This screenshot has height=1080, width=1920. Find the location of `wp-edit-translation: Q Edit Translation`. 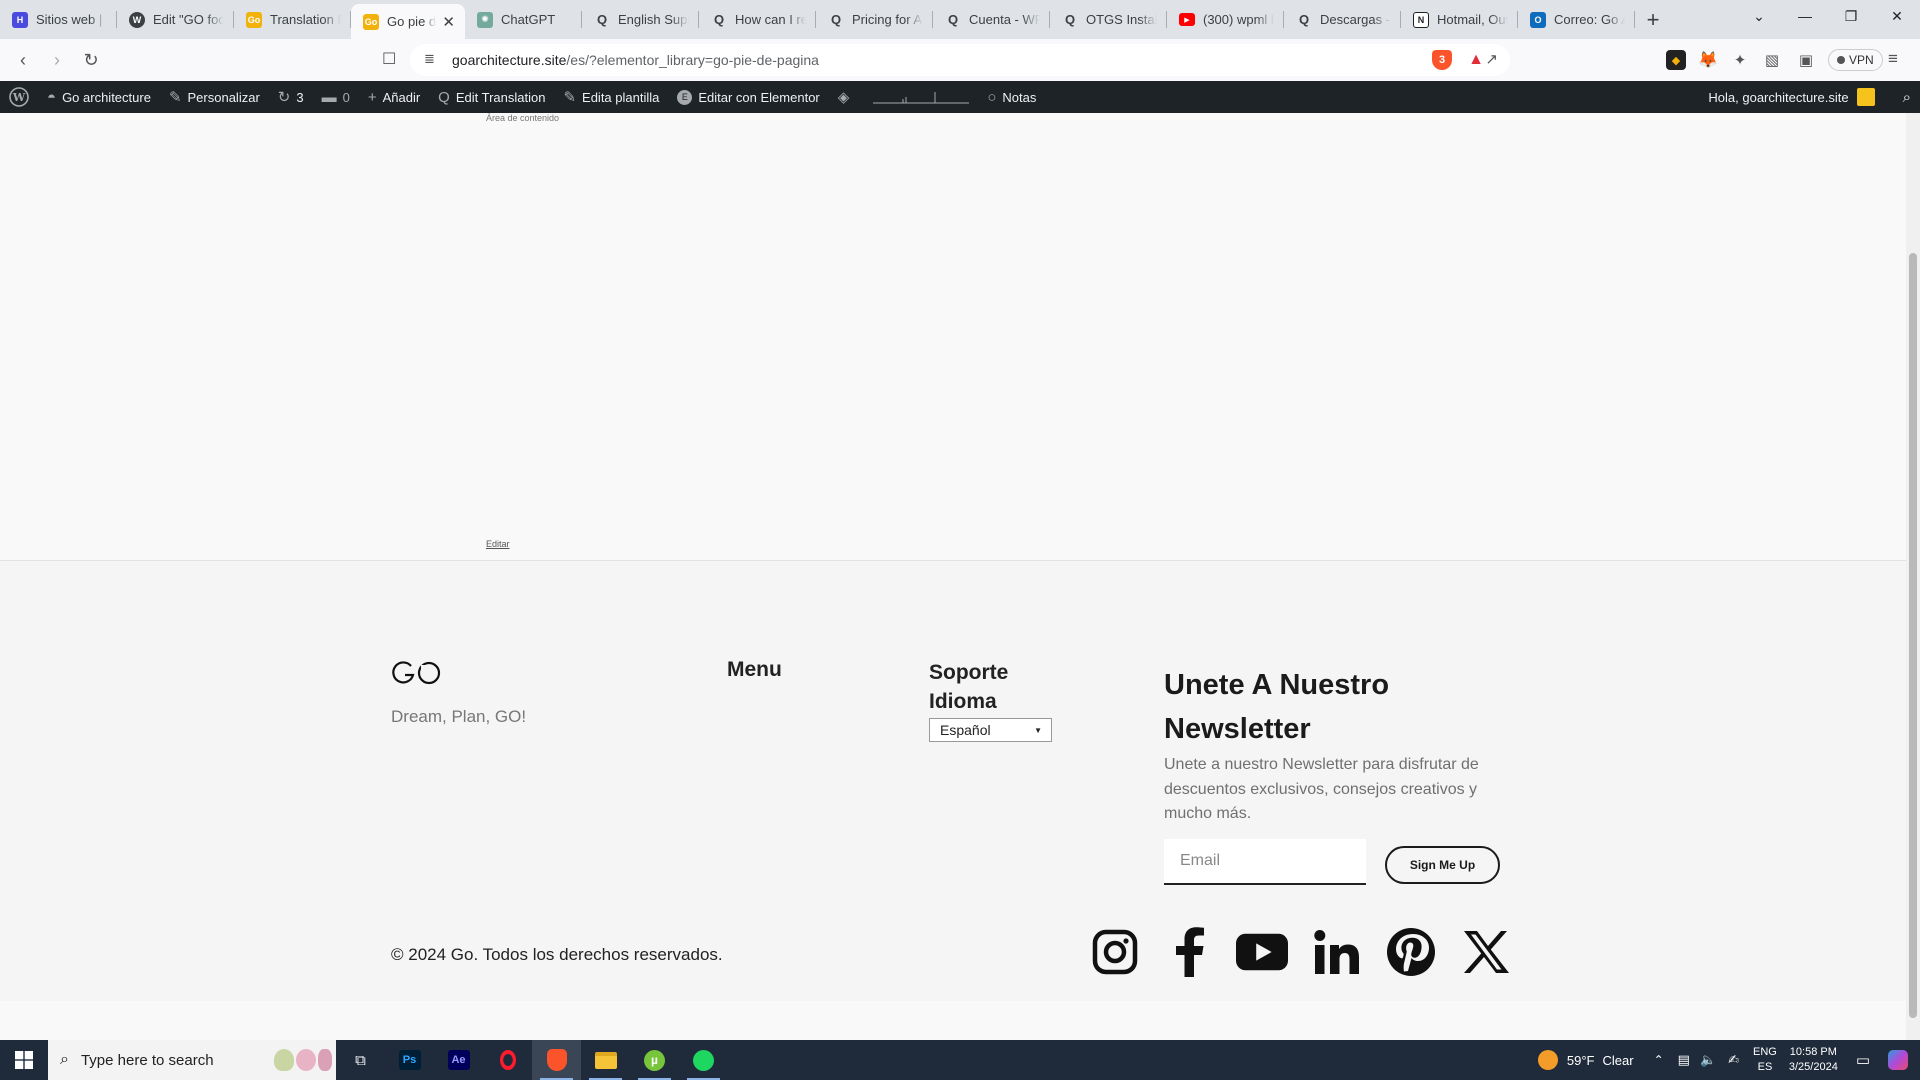

wp-edit-translation: Q Edit Translation is located at coordinates (491, 97).